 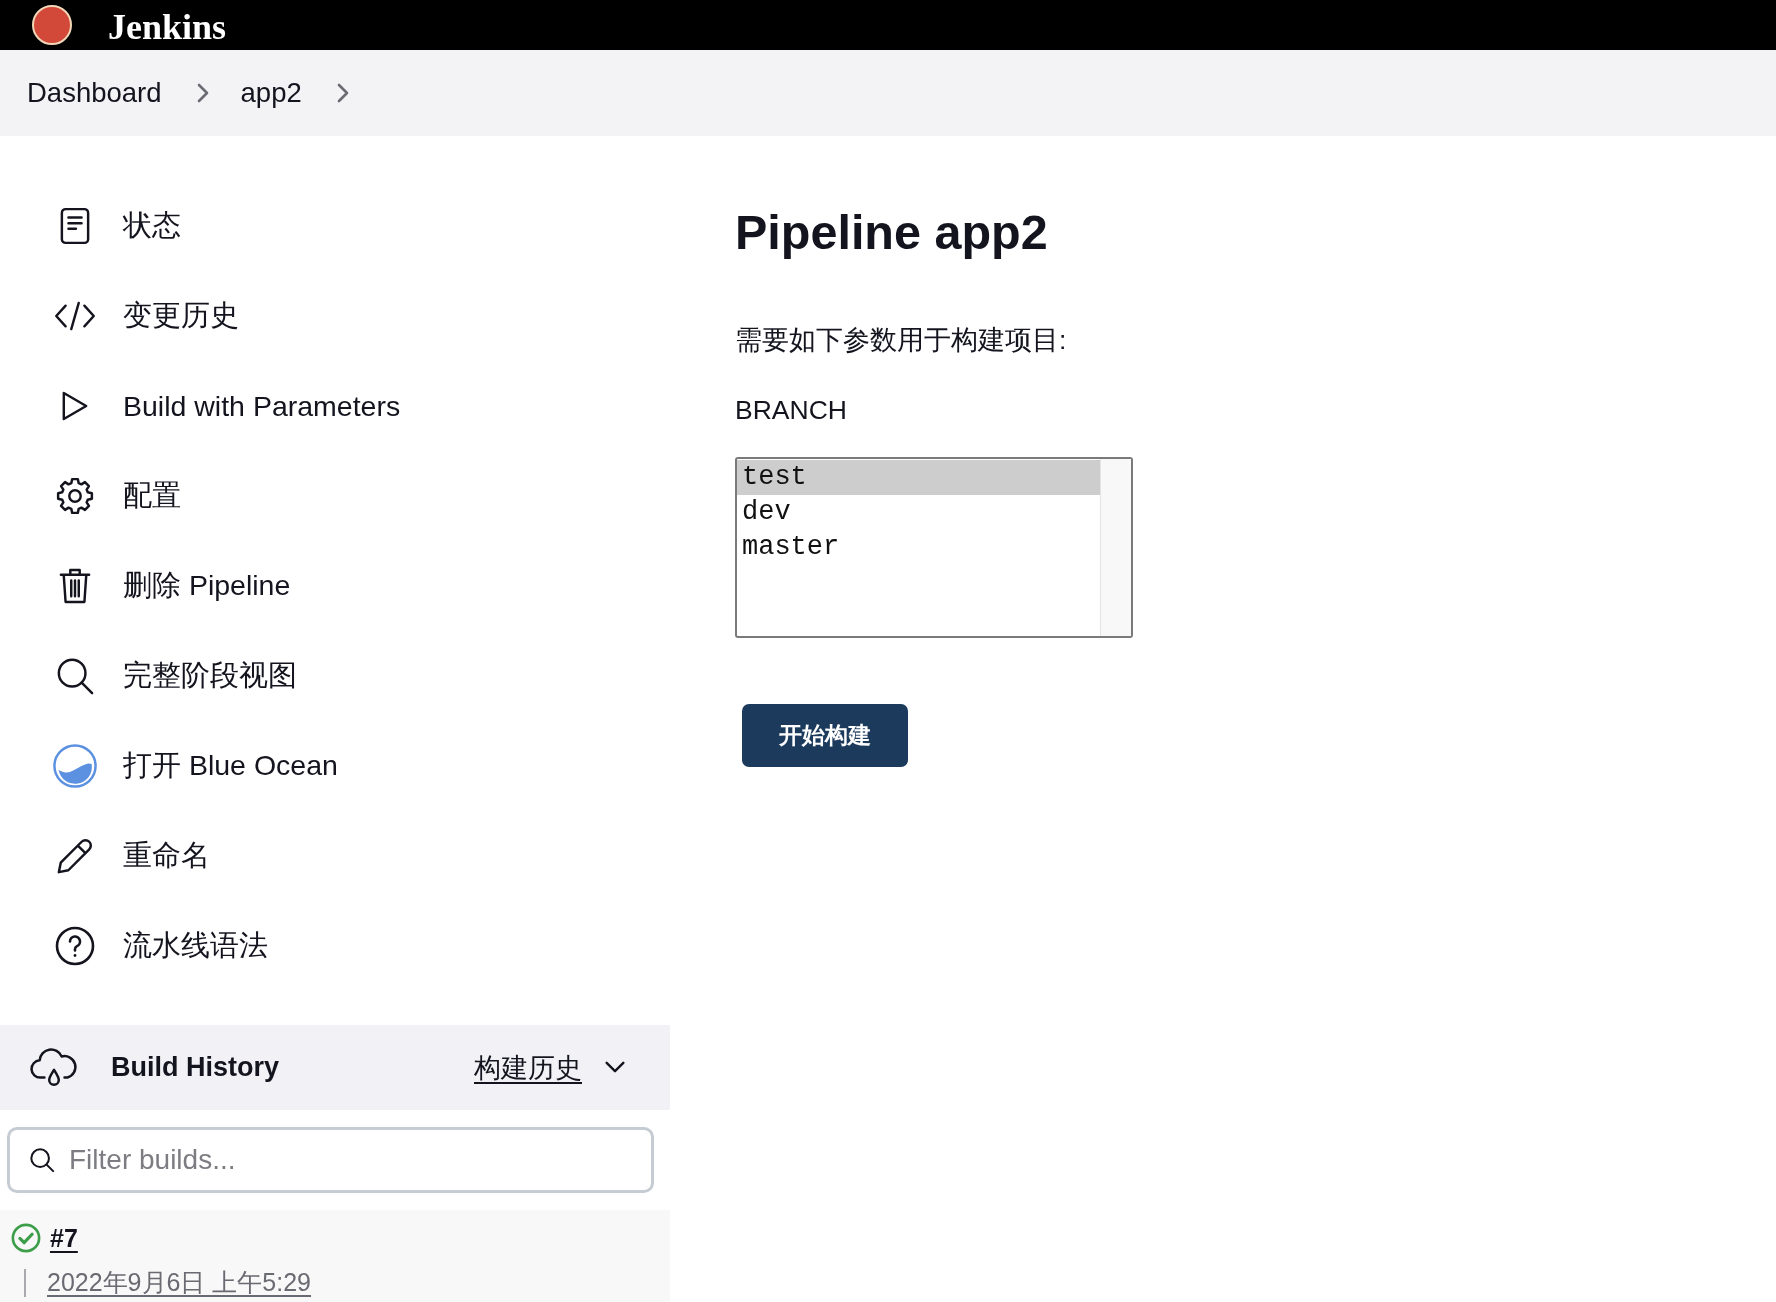 I want to click on sidebar-link: 配置, so click(x=117, y=496).